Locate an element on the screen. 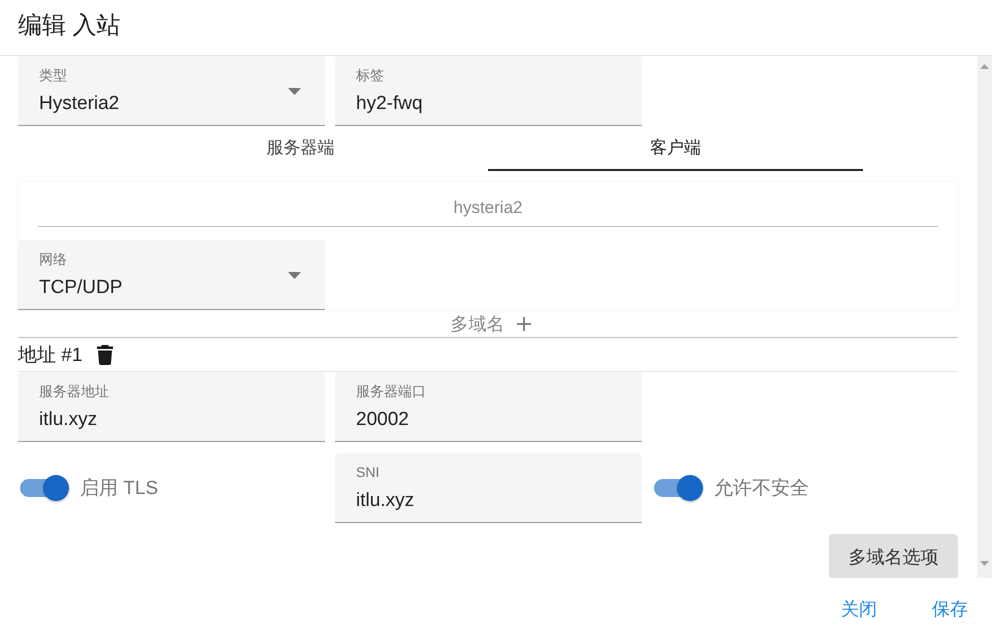 This screenshot has width=992, height=635. select-field: 网络 TCP/UDP is located at coordinates (171, 275).